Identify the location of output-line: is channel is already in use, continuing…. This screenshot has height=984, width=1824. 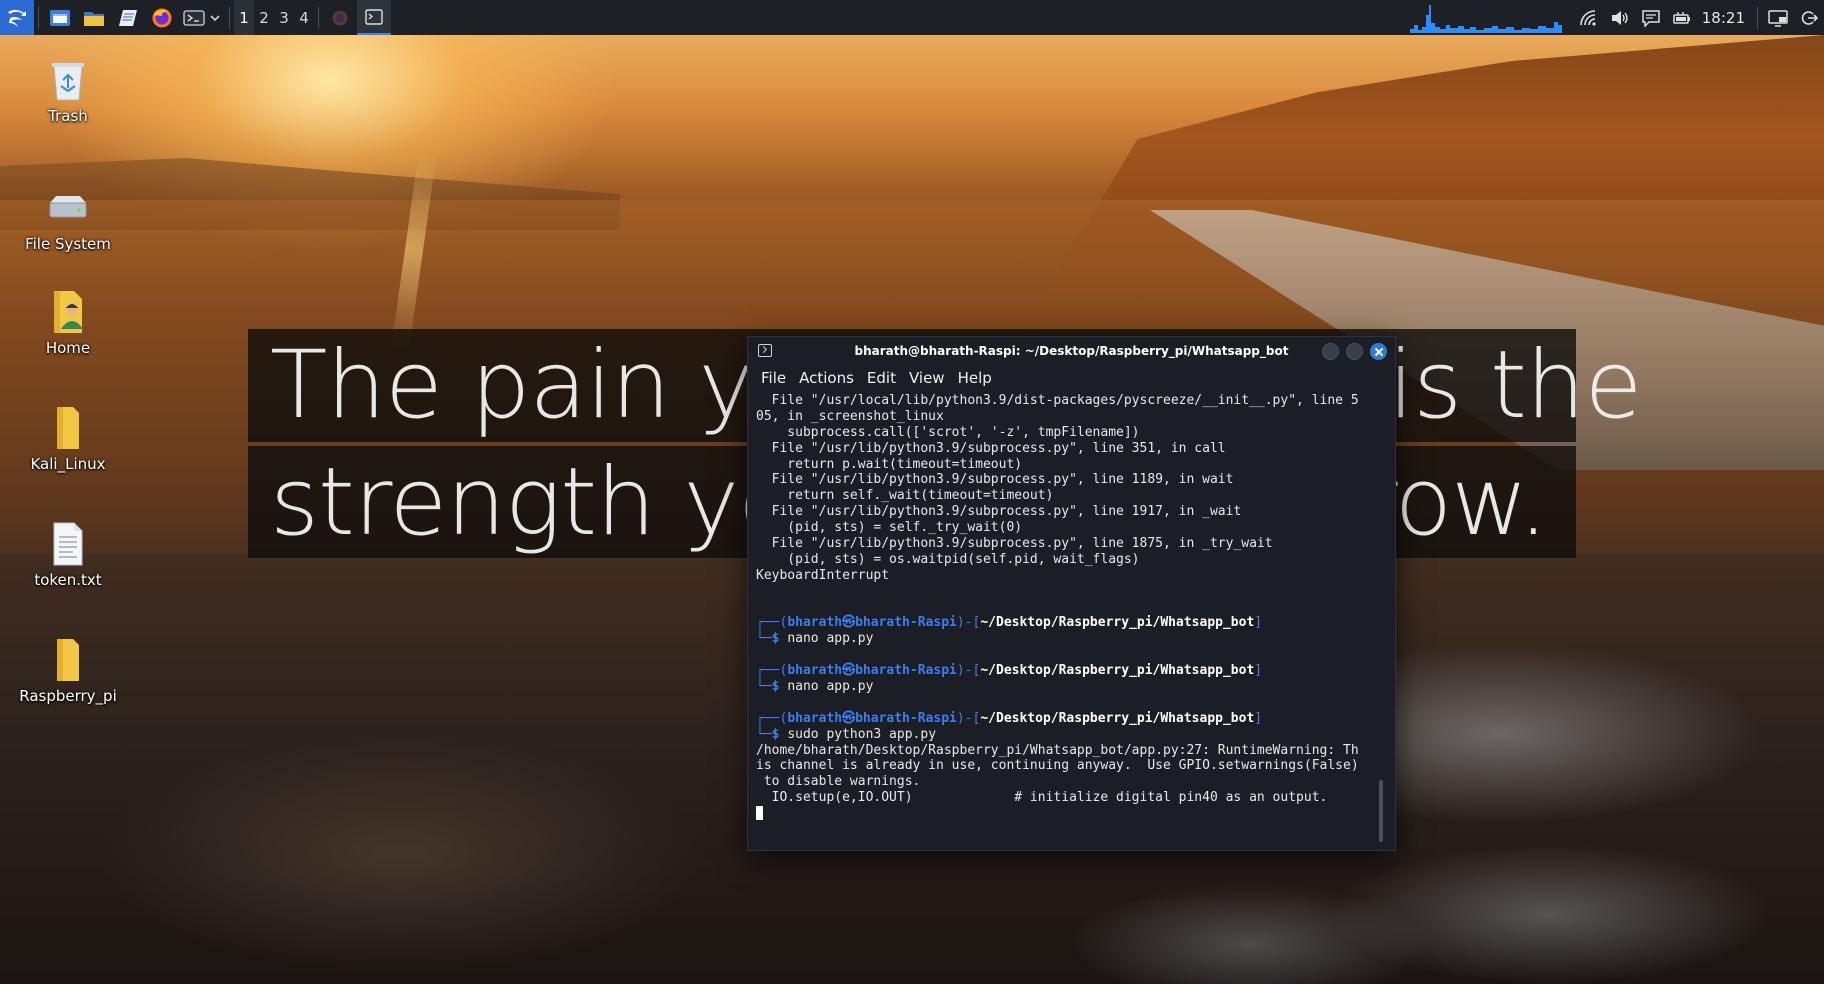
(1057, 766).